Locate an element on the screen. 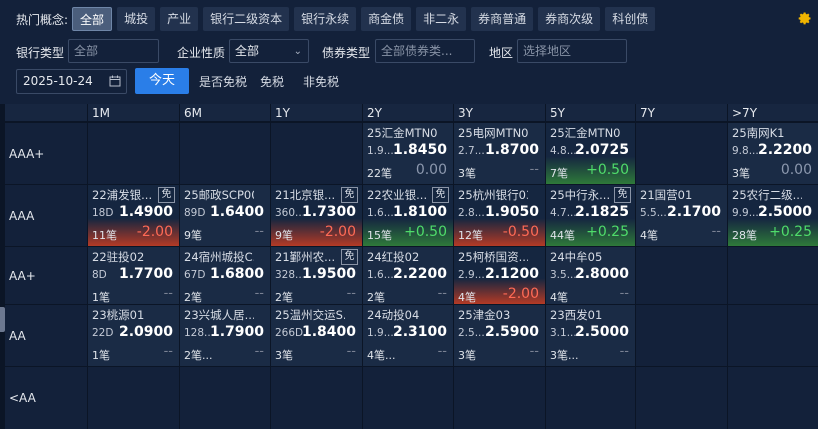 The width and height of the screenshot is (818, 429). corp-nature-select: 全部 ⌄ is located at coordinates (269, 51).